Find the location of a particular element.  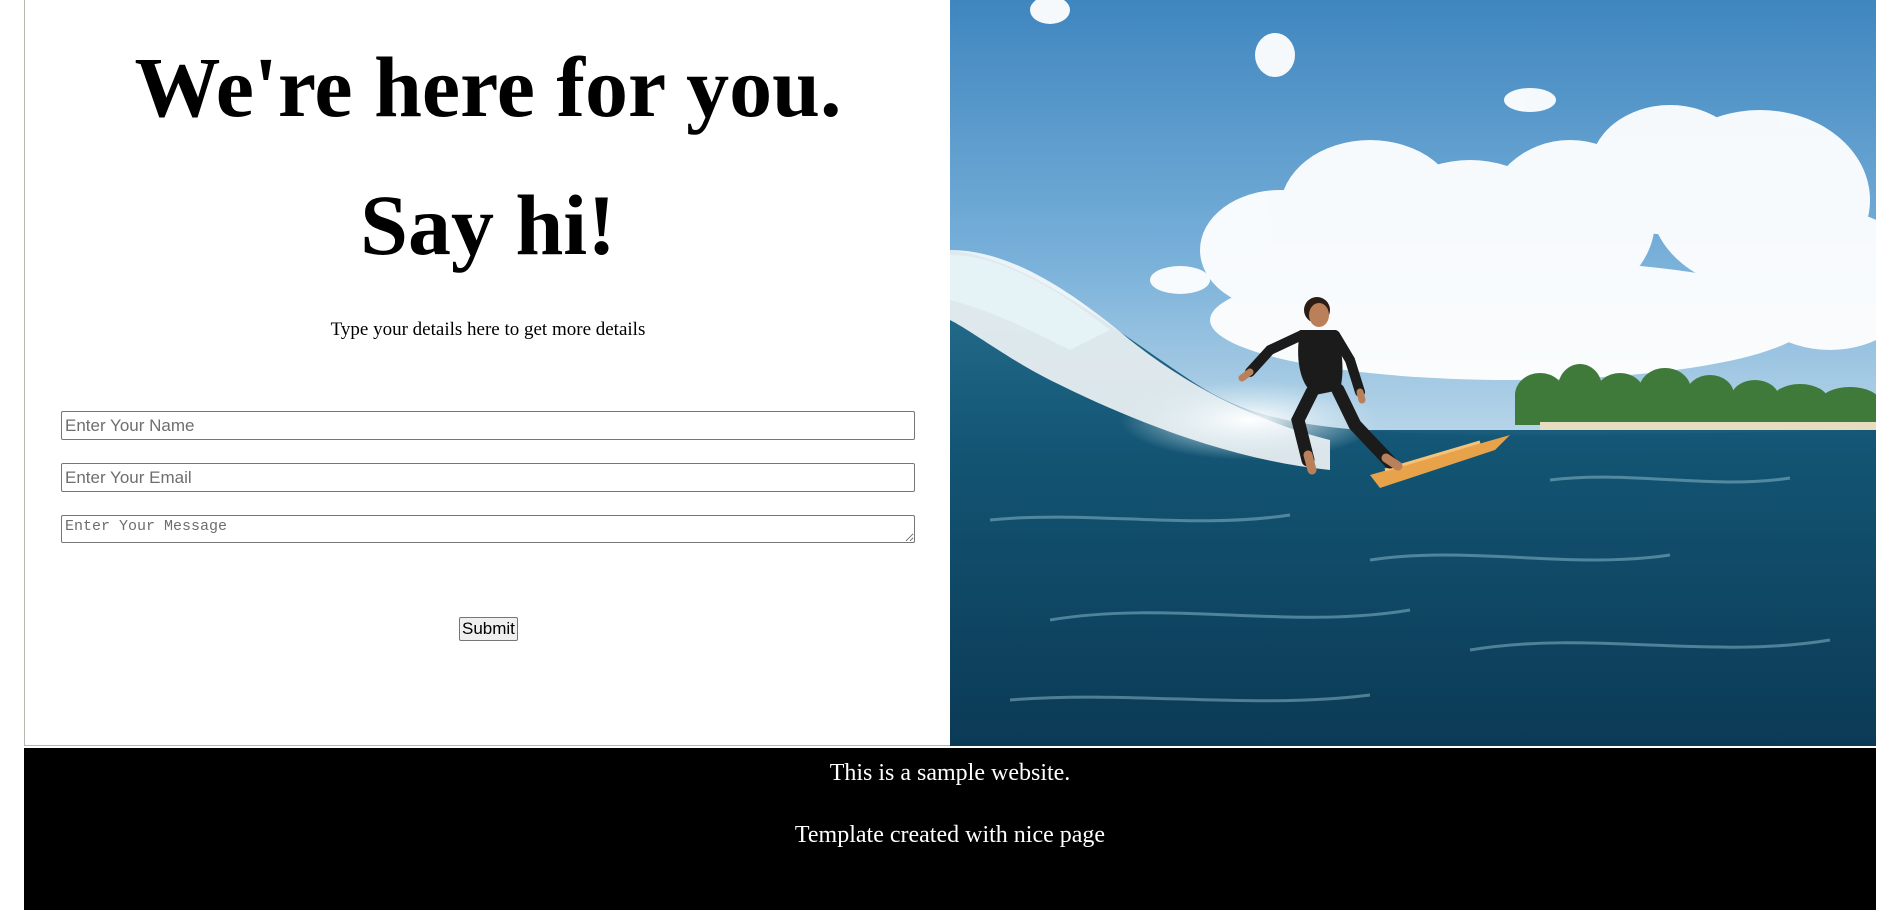

footer-text-template-credit: Template created with nice page is located at coordinates (950, 835).